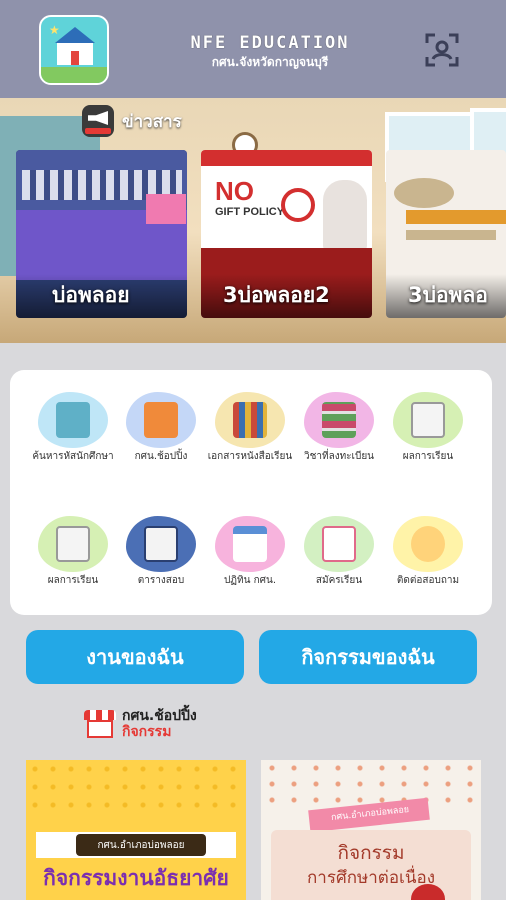 The width and height of the screenshot is (506, 900). Describe the element at coordinates (73, 420) in the screenshot. I see `search-student-icon` at that location.